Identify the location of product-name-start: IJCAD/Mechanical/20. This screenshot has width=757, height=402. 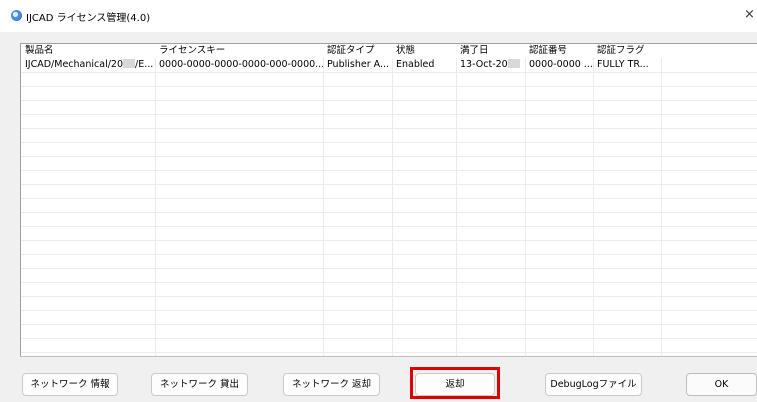
(74, 64).